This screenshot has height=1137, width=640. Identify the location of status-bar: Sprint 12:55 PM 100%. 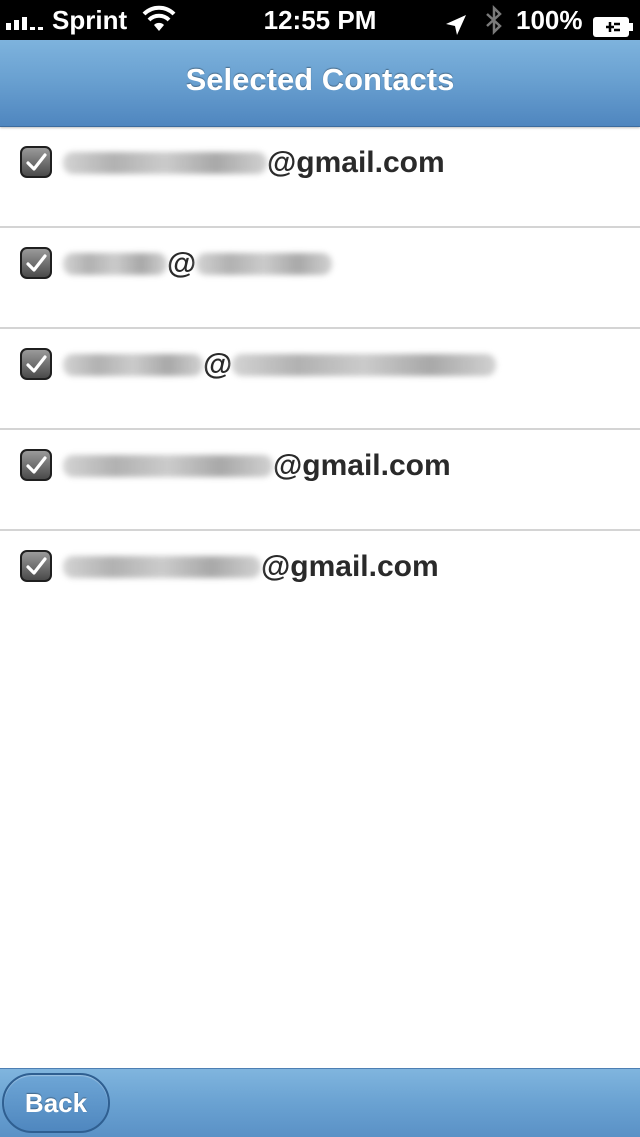
(320, 20).